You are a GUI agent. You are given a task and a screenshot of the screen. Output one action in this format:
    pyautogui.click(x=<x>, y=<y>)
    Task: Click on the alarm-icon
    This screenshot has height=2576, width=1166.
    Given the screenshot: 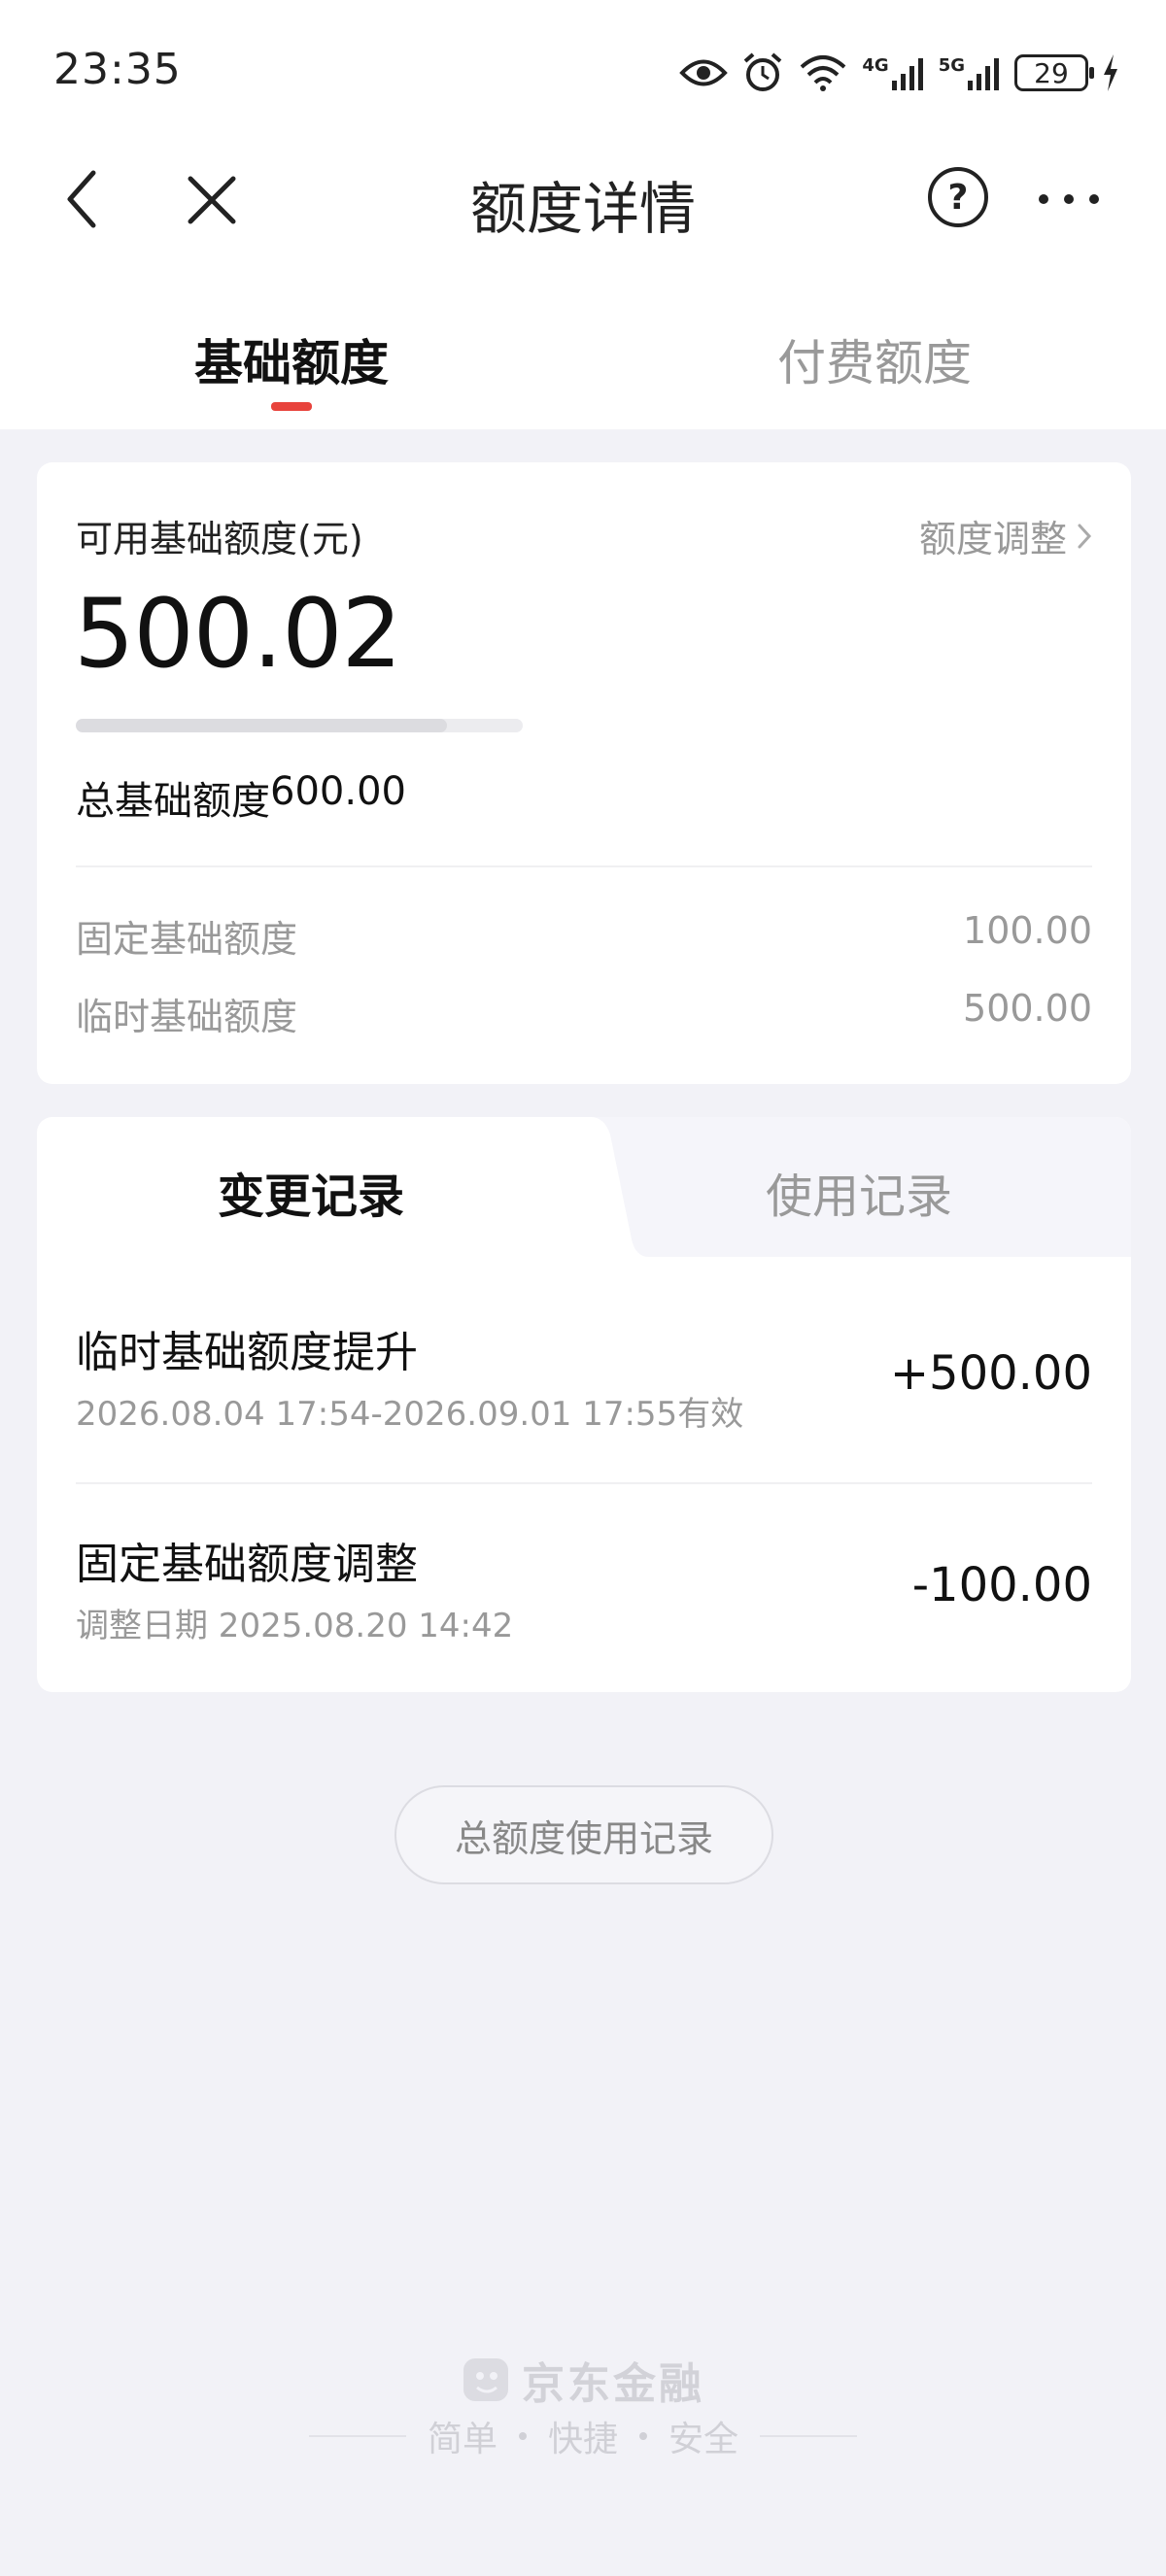 What is the action you would take?
    pyautogui.click(x=763, y=71)
    